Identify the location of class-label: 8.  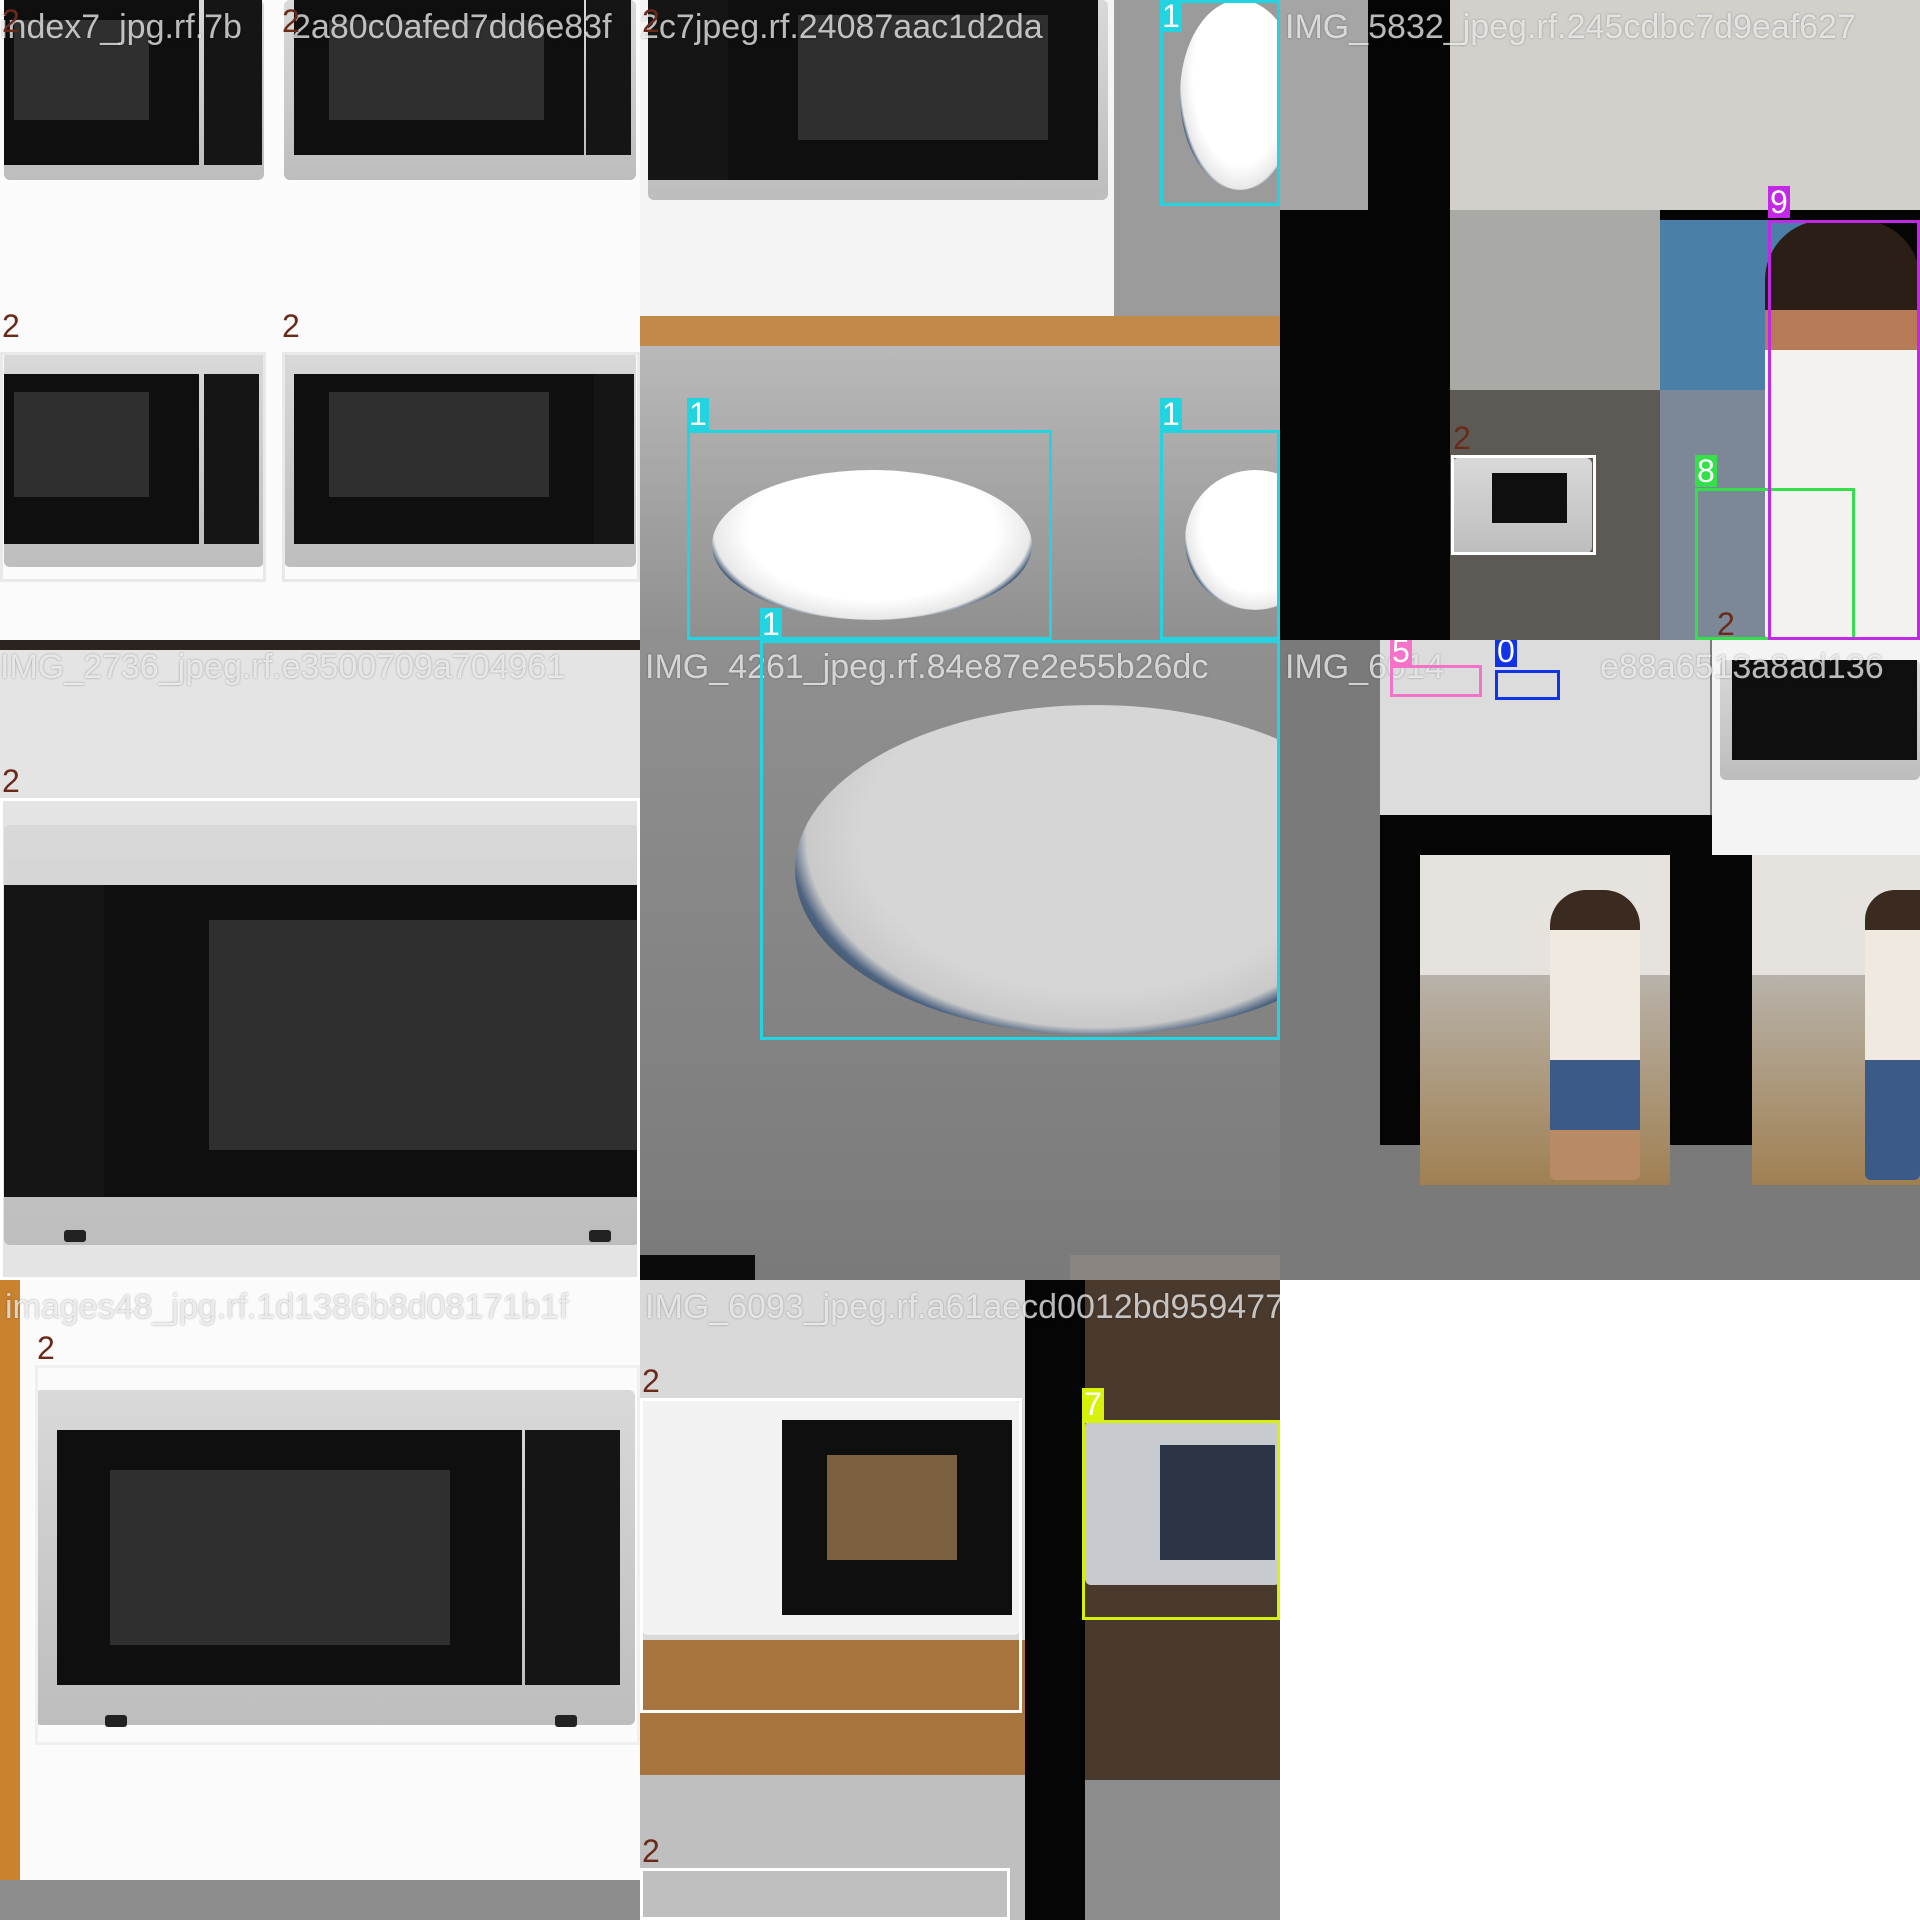
(1706, 471).